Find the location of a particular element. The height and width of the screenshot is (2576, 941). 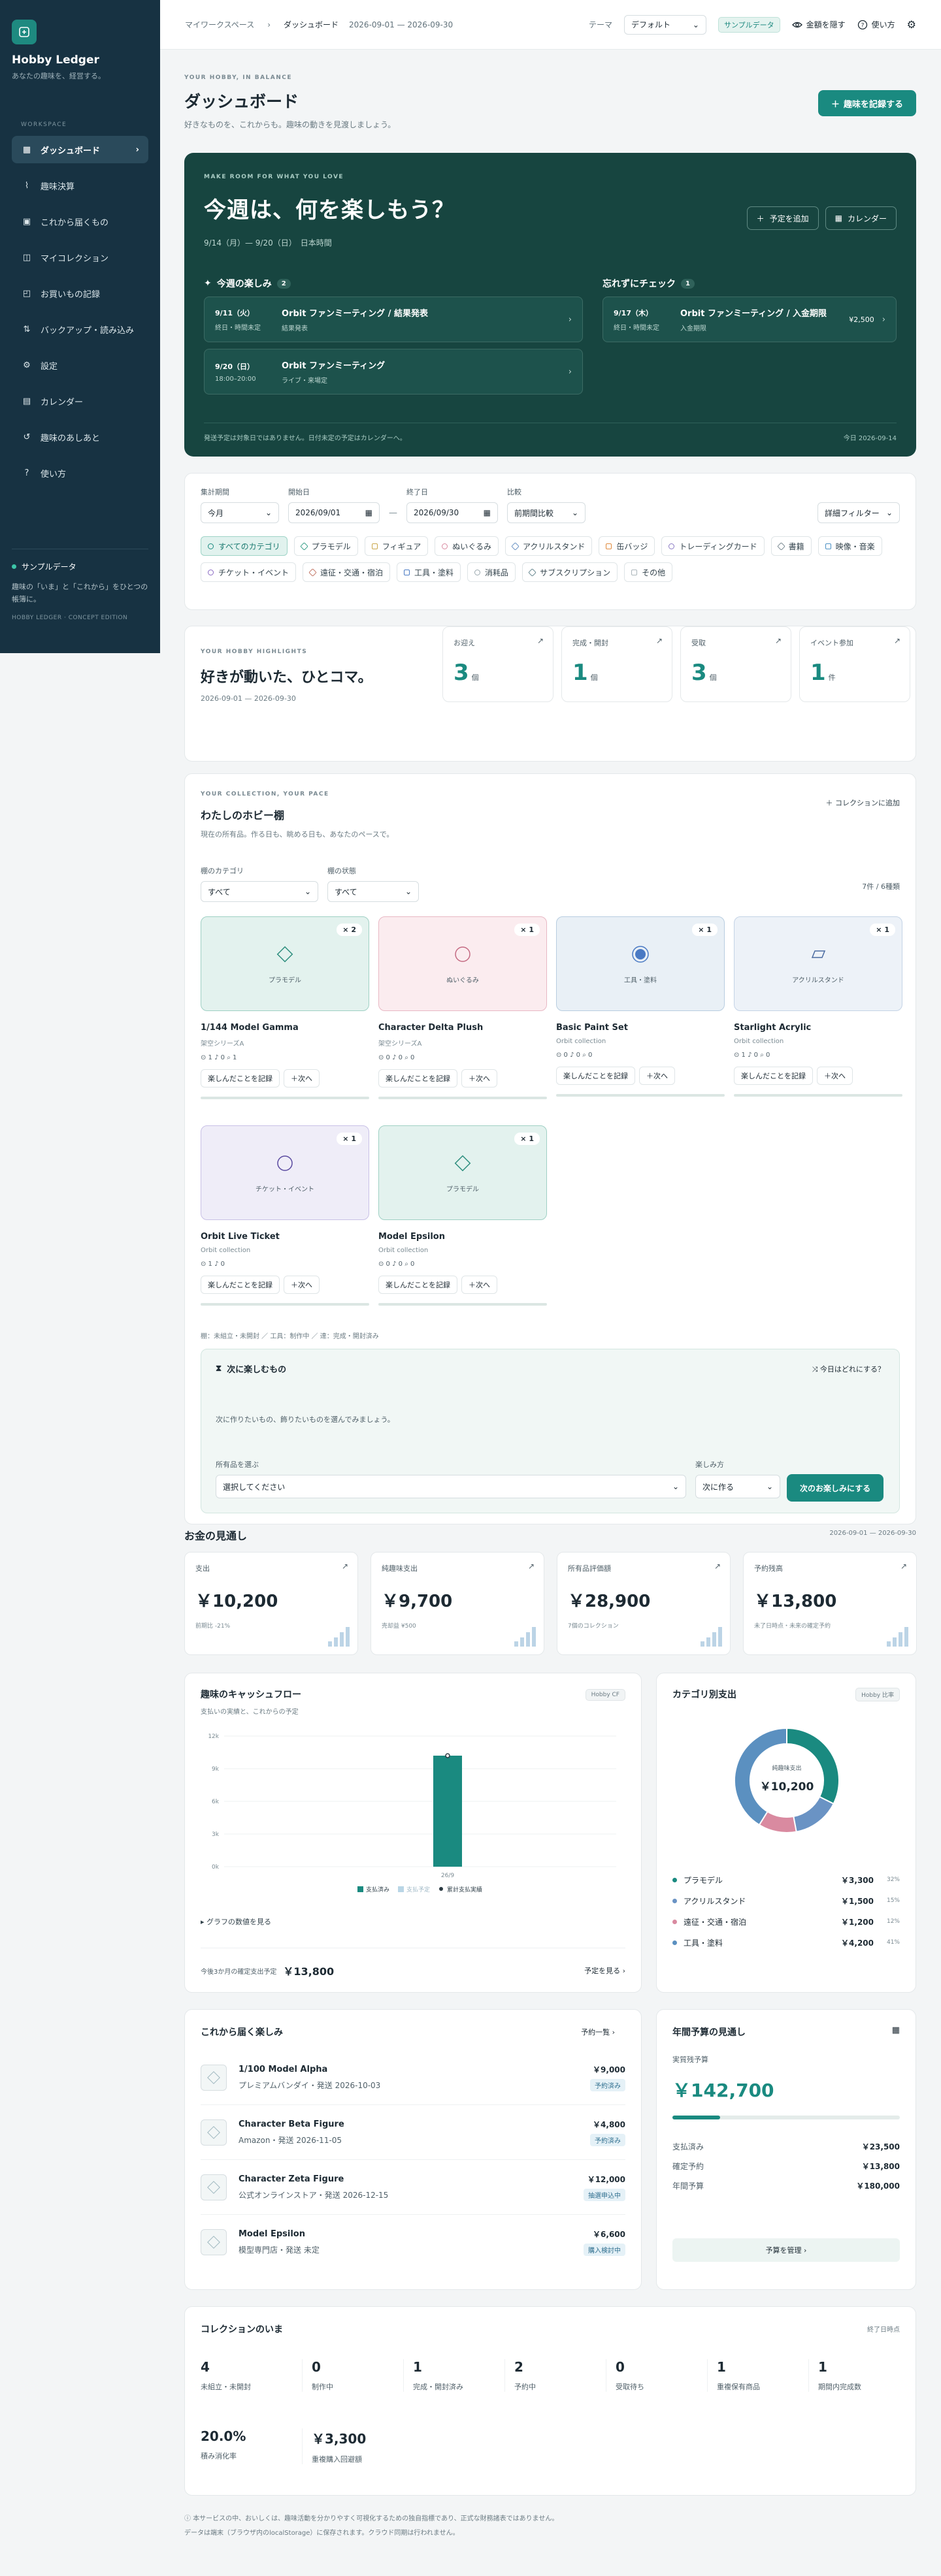

category-chip: 遠征・交通・宿泊 is located at coordinates (347, 572).